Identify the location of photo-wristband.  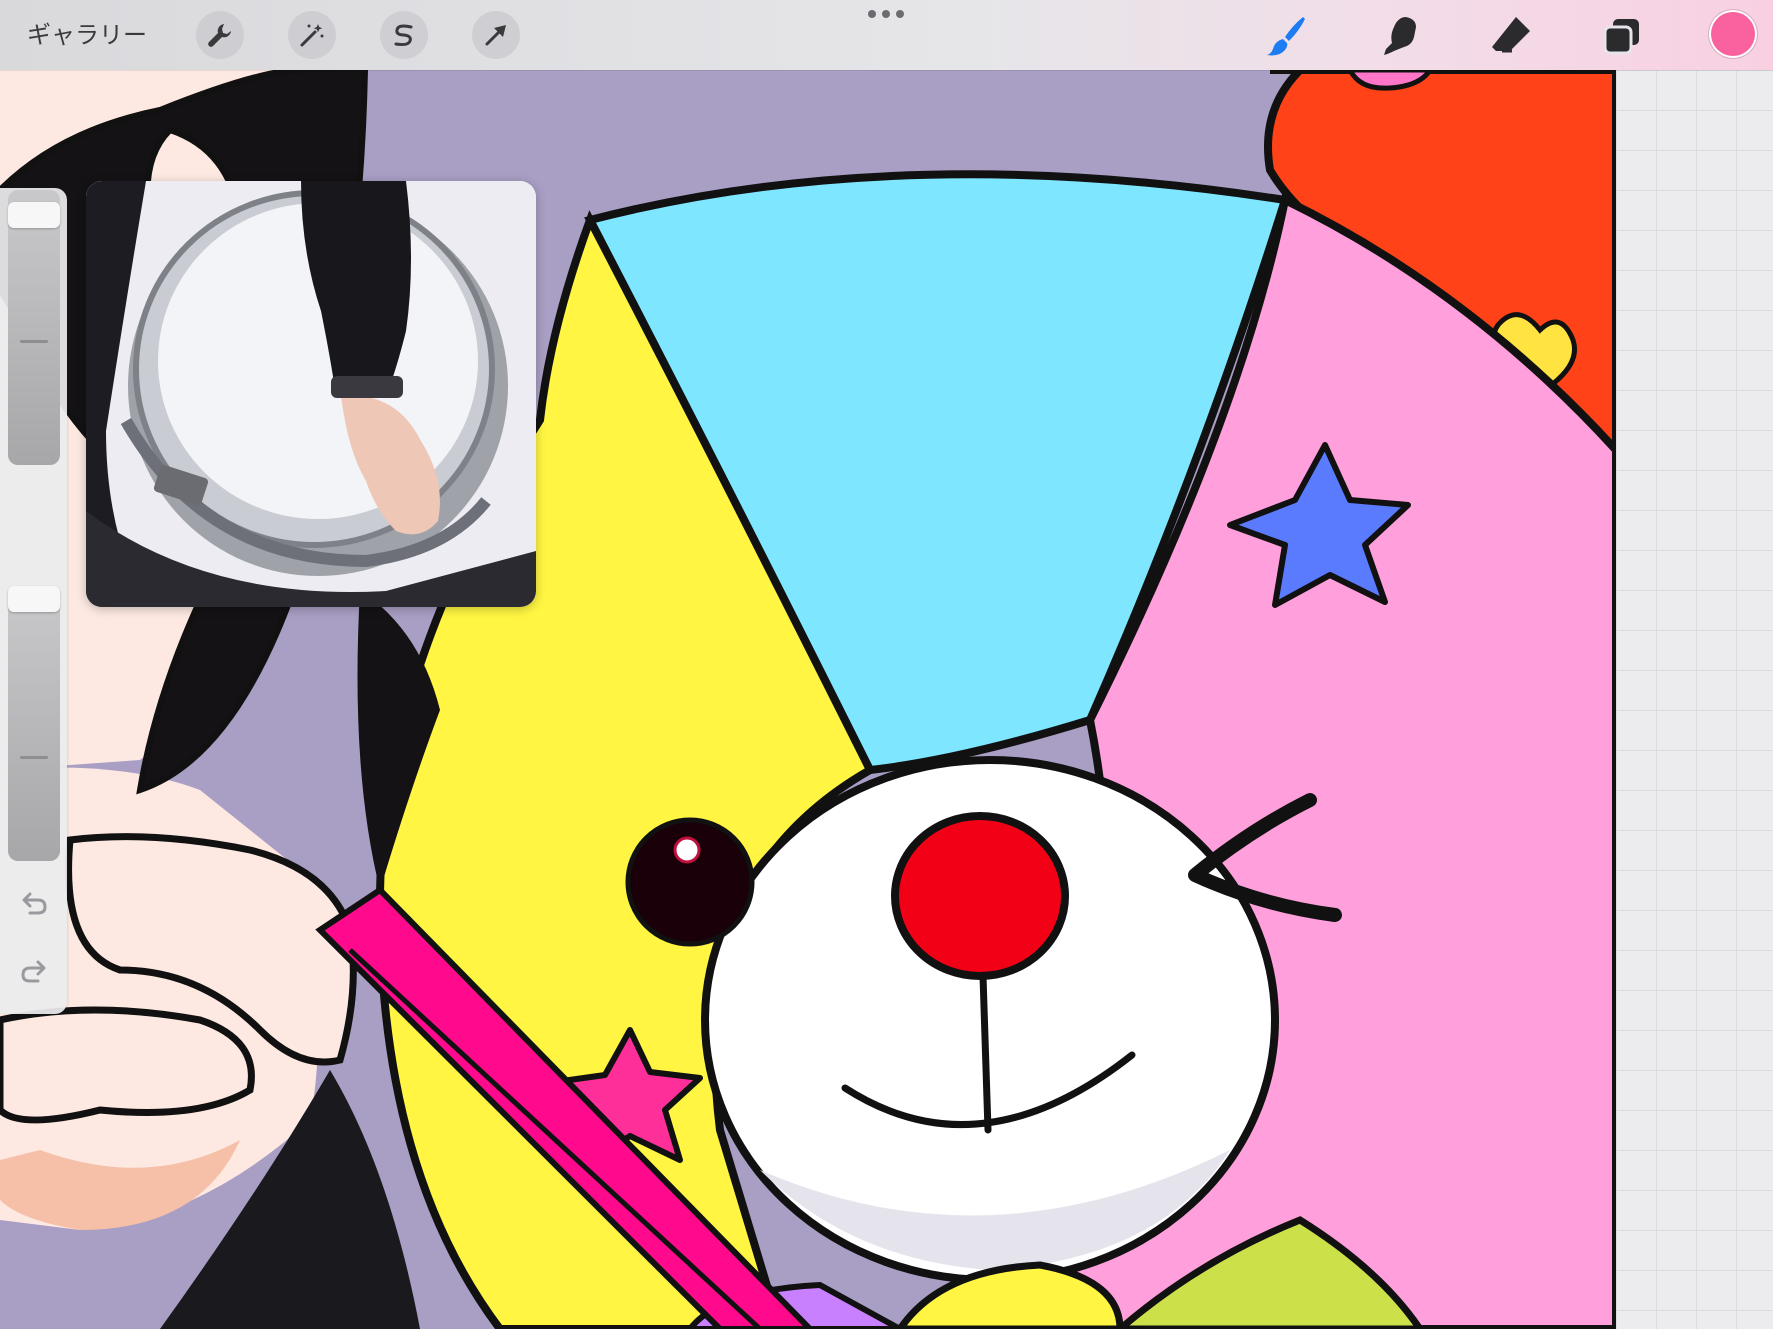
(367, 387).